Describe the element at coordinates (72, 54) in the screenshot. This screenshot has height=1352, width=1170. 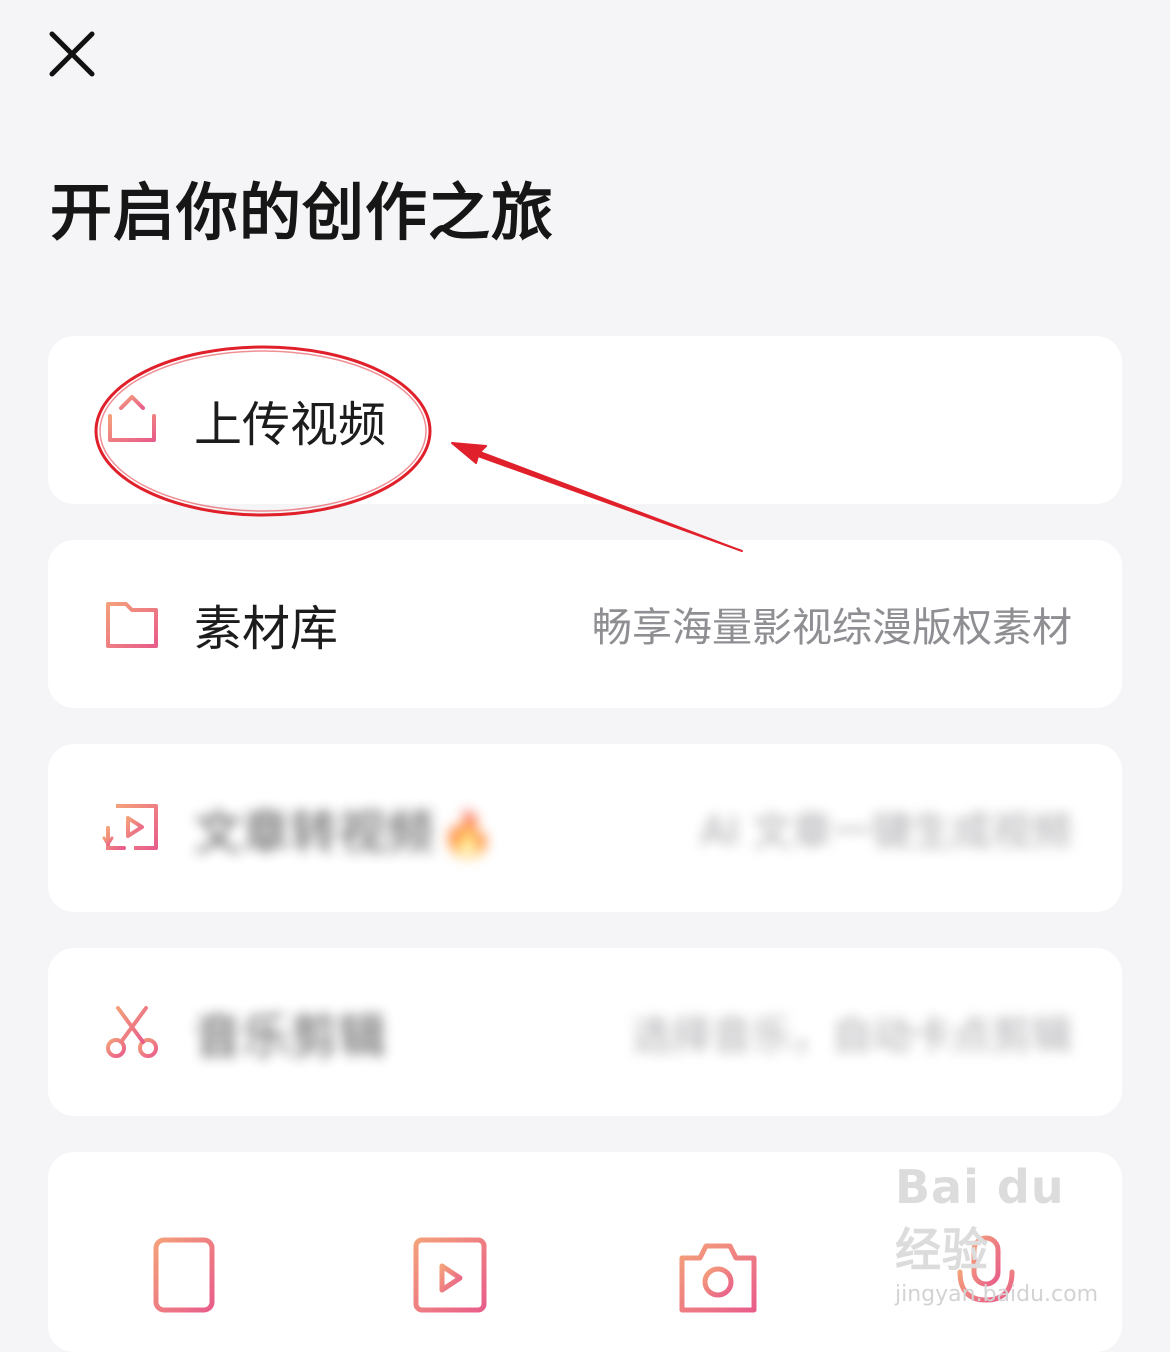
I see `close-icon` at that location.